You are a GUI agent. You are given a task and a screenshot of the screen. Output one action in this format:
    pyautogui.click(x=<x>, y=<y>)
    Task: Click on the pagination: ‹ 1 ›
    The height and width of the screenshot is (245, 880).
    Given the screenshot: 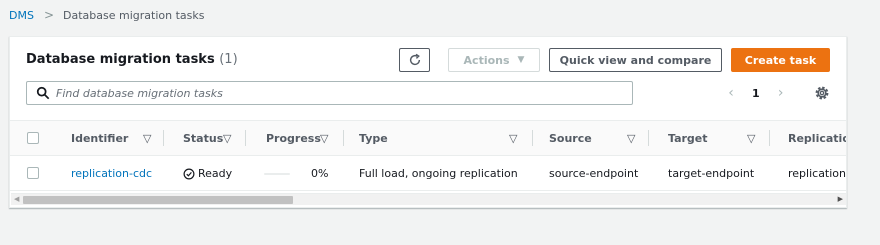 What is the action you would take?
    pyautogui.click(x=756, y=93)
    